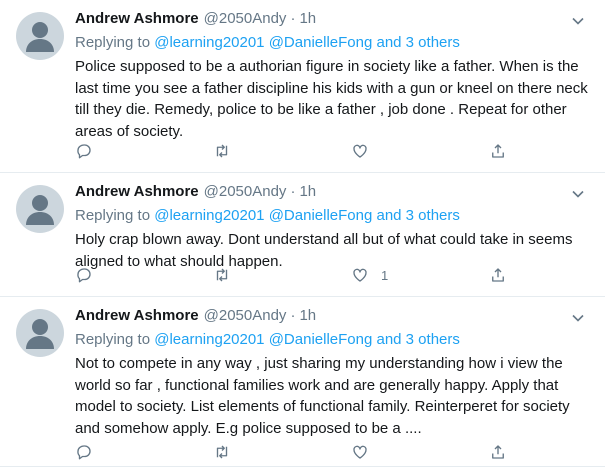 This screenshot has height=467, width=605. What do you see at coordinates (292, 275) in the screenshot?
I see `tweet-actions: 1` at bounding box center [292, 275].